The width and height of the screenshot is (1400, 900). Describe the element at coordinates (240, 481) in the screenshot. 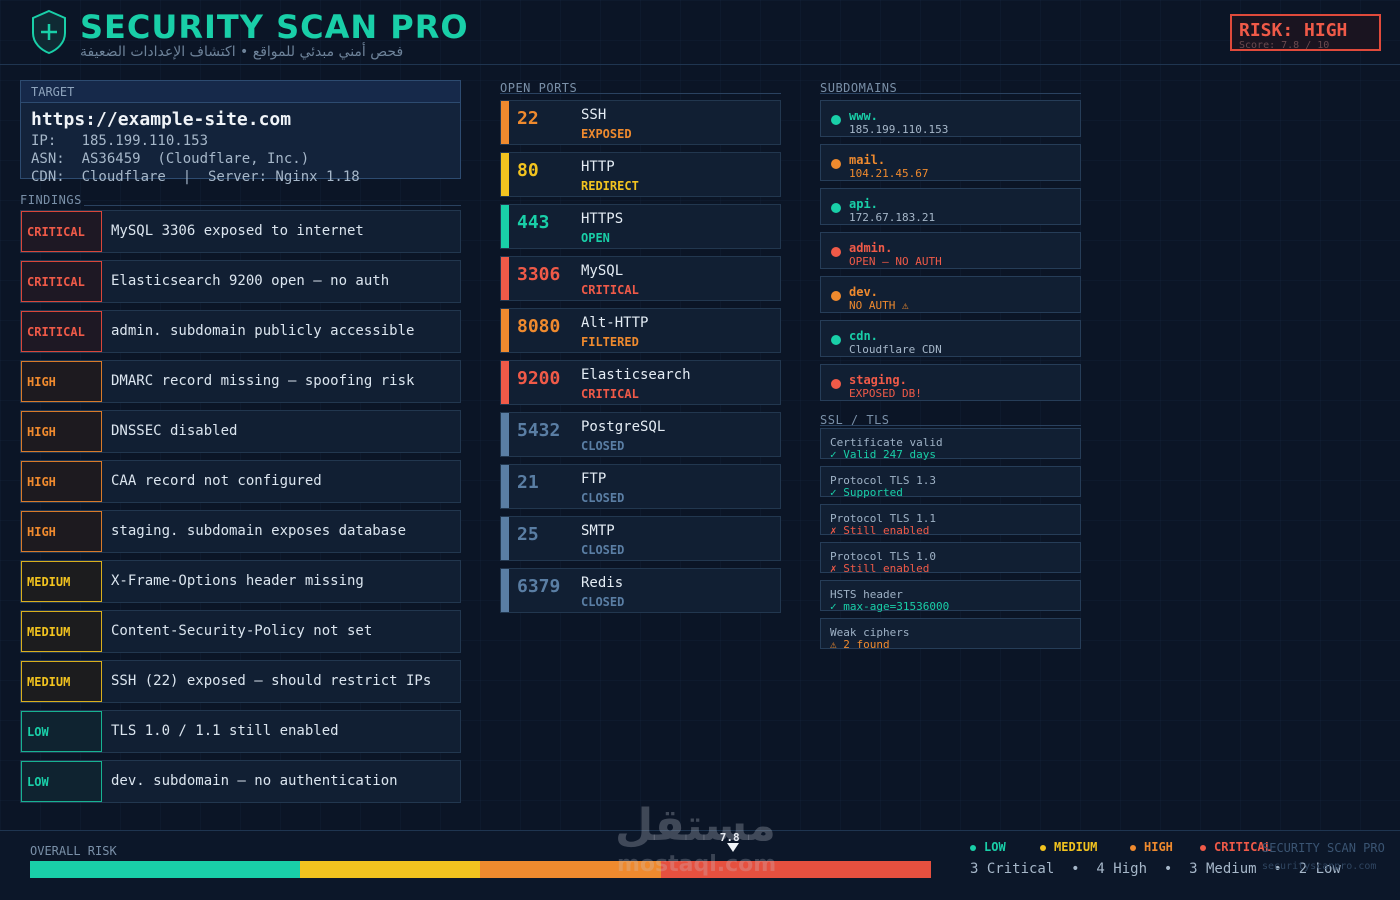

I see `finding-row: HIGH CAA record not configured` at that location.